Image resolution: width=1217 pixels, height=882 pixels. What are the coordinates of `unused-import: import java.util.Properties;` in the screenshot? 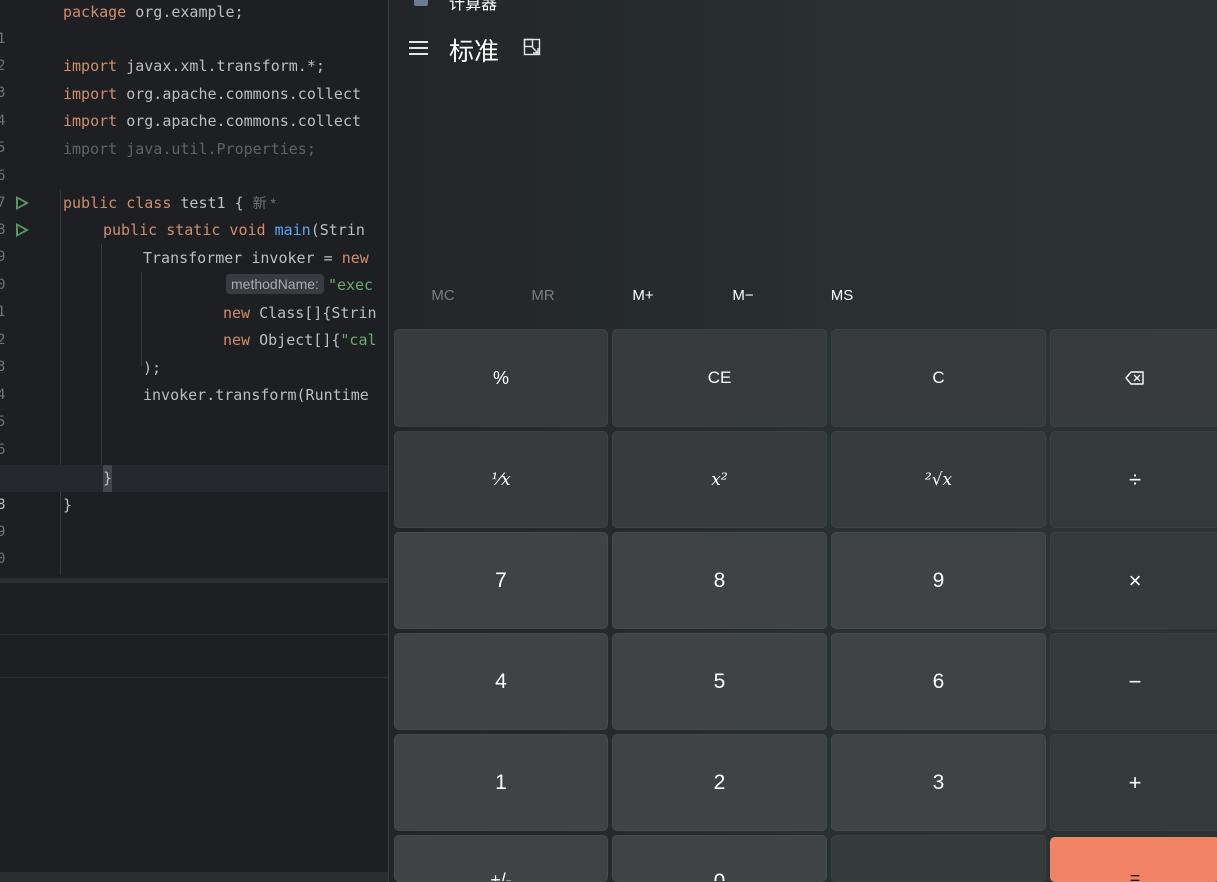 It's located at (189, 149).